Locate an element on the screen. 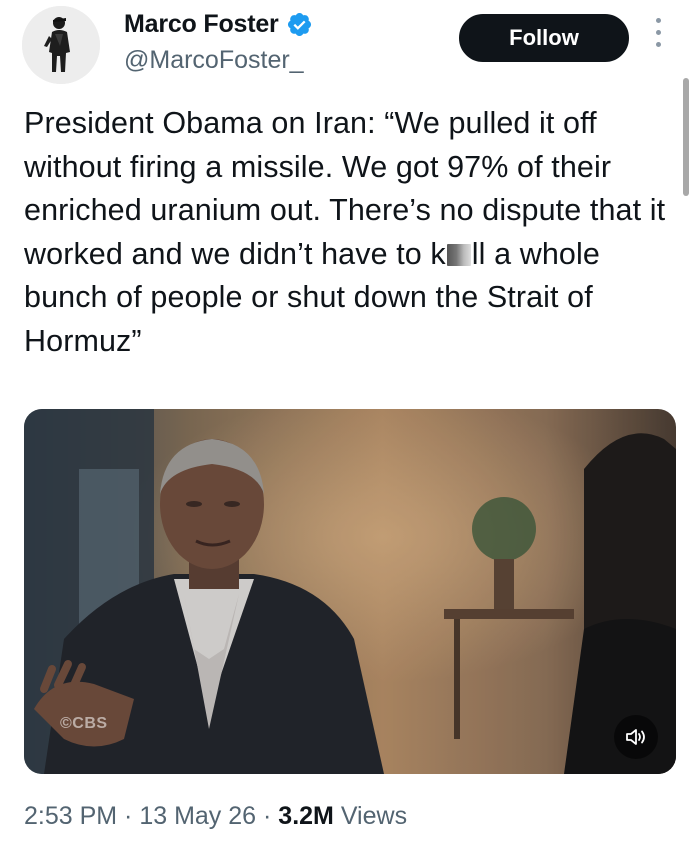  scrollbar is located at coordinates (686, 137).